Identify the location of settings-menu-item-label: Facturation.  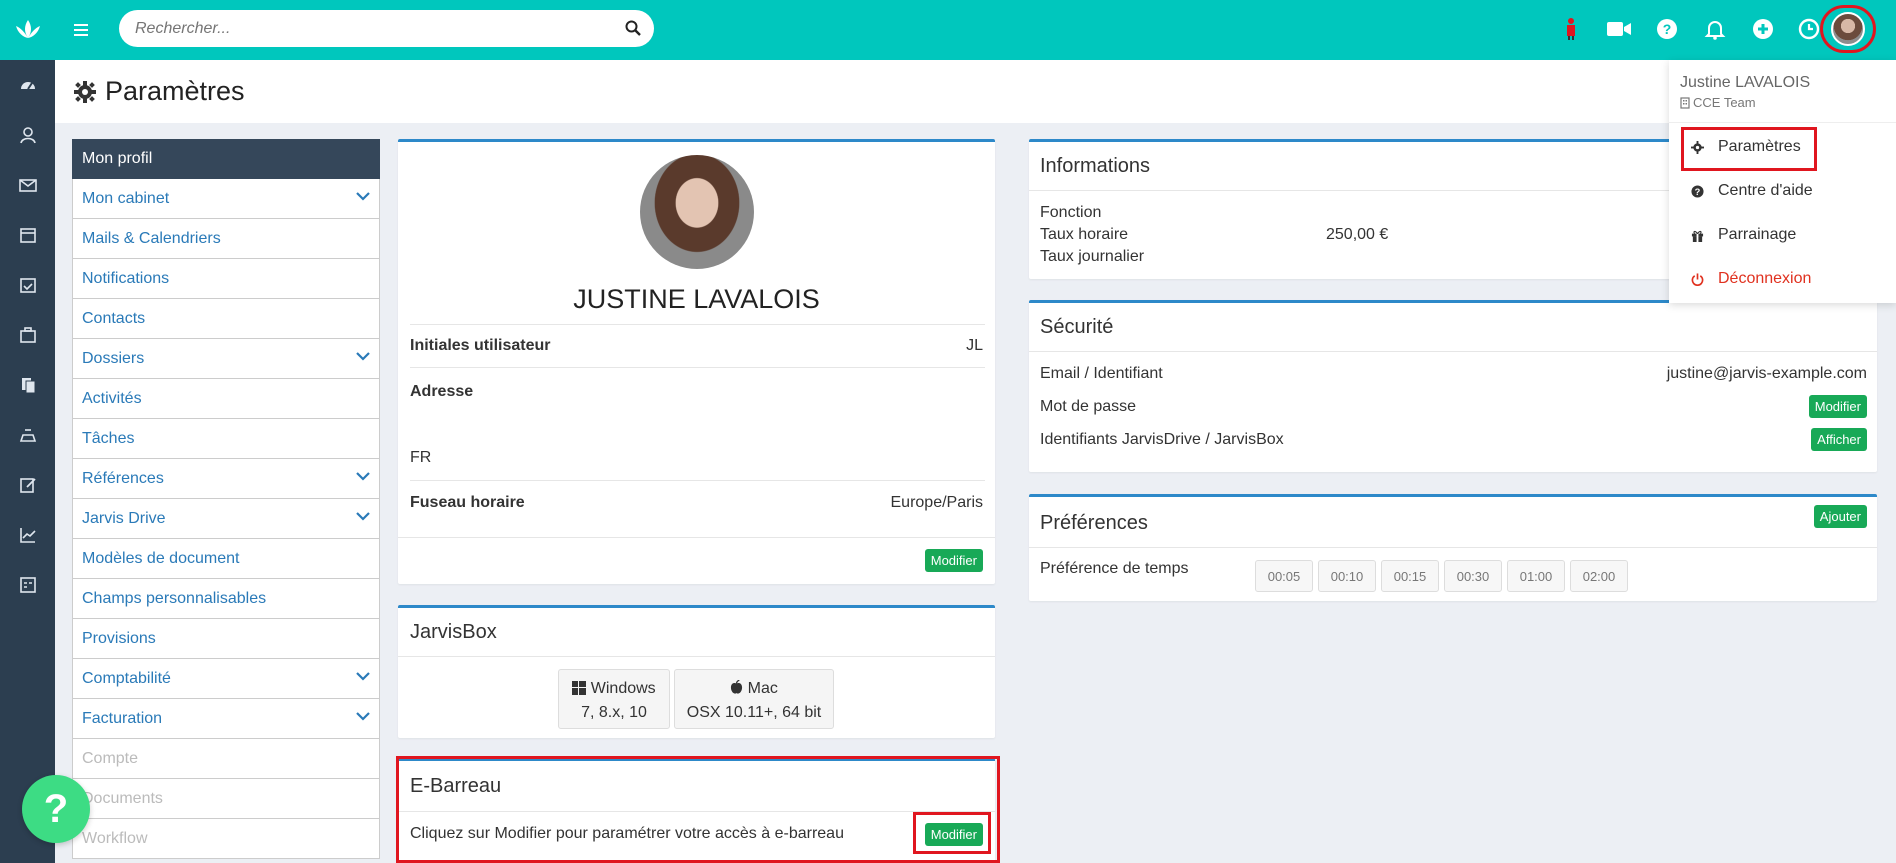
(122, 718).